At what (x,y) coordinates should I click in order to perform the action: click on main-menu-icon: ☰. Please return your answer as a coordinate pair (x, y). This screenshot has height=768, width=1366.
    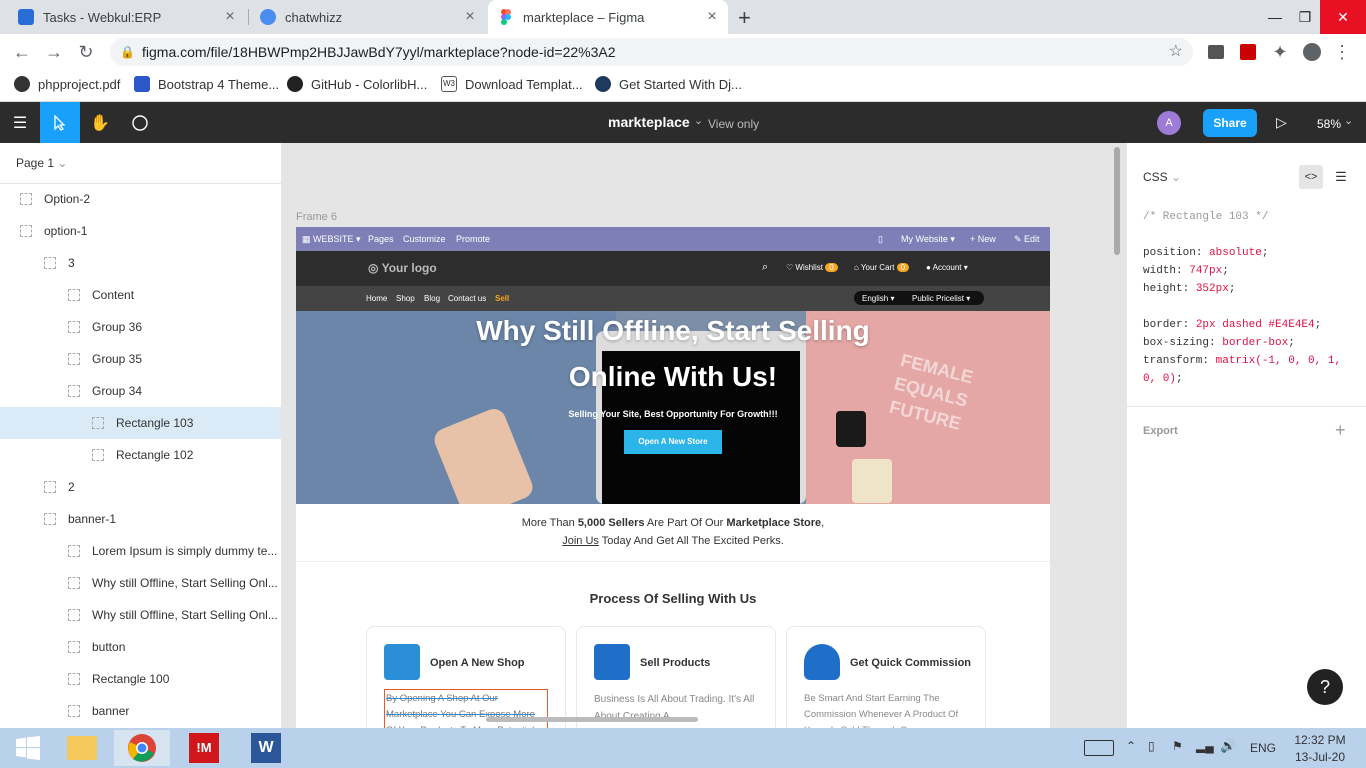
    Looking at the image, I should click on (20, 122).